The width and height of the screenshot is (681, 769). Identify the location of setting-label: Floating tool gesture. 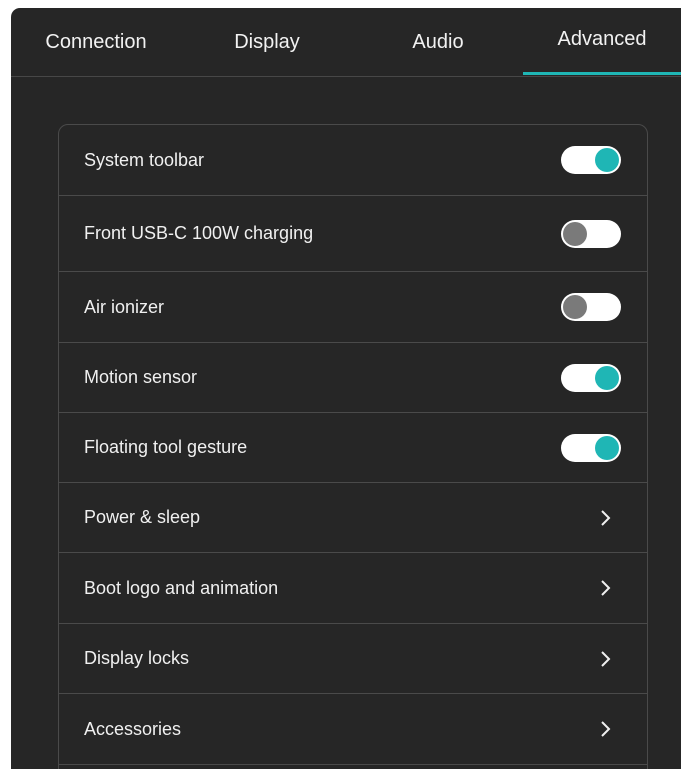
(166, 447).